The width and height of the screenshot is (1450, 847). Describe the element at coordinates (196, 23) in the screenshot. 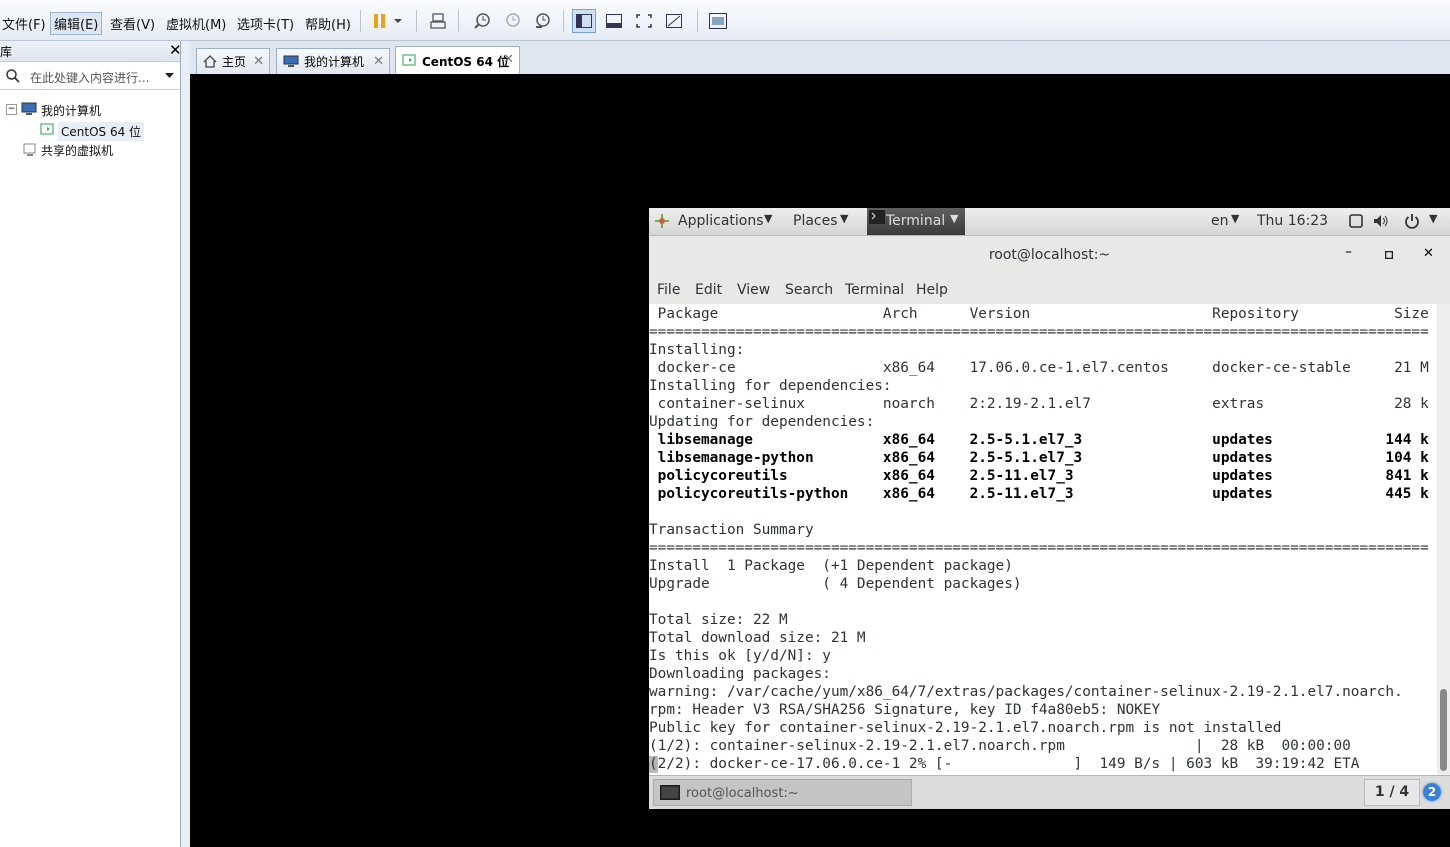

I see `menu-vm: 虚拟机(M)` at that location.